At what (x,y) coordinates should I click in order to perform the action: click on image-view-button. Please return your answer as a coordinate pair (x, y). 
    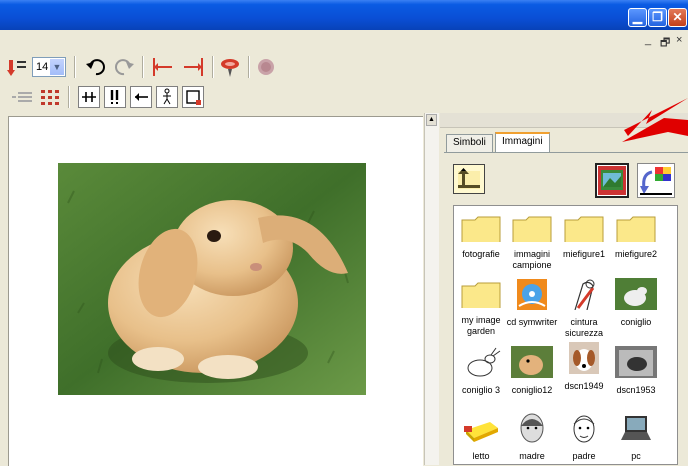
    Looking at the image, I should click on (612, 180).